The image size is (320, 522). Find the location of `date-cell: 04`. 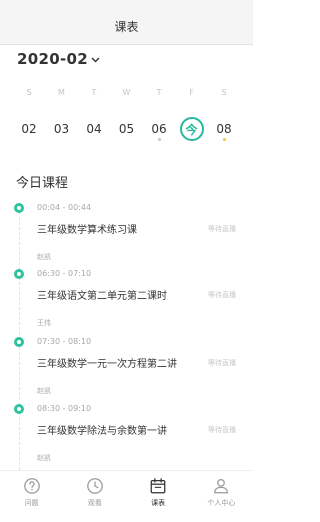

date-cell: 04 is located at coordinates (94, 129).